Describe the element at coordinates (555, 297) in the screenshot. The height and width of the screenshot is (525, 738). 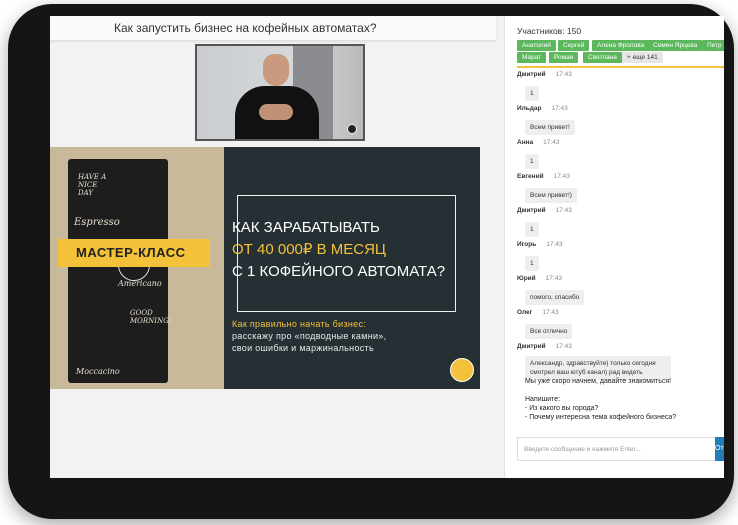
I see `message-text: помого, спасибо` at that location.